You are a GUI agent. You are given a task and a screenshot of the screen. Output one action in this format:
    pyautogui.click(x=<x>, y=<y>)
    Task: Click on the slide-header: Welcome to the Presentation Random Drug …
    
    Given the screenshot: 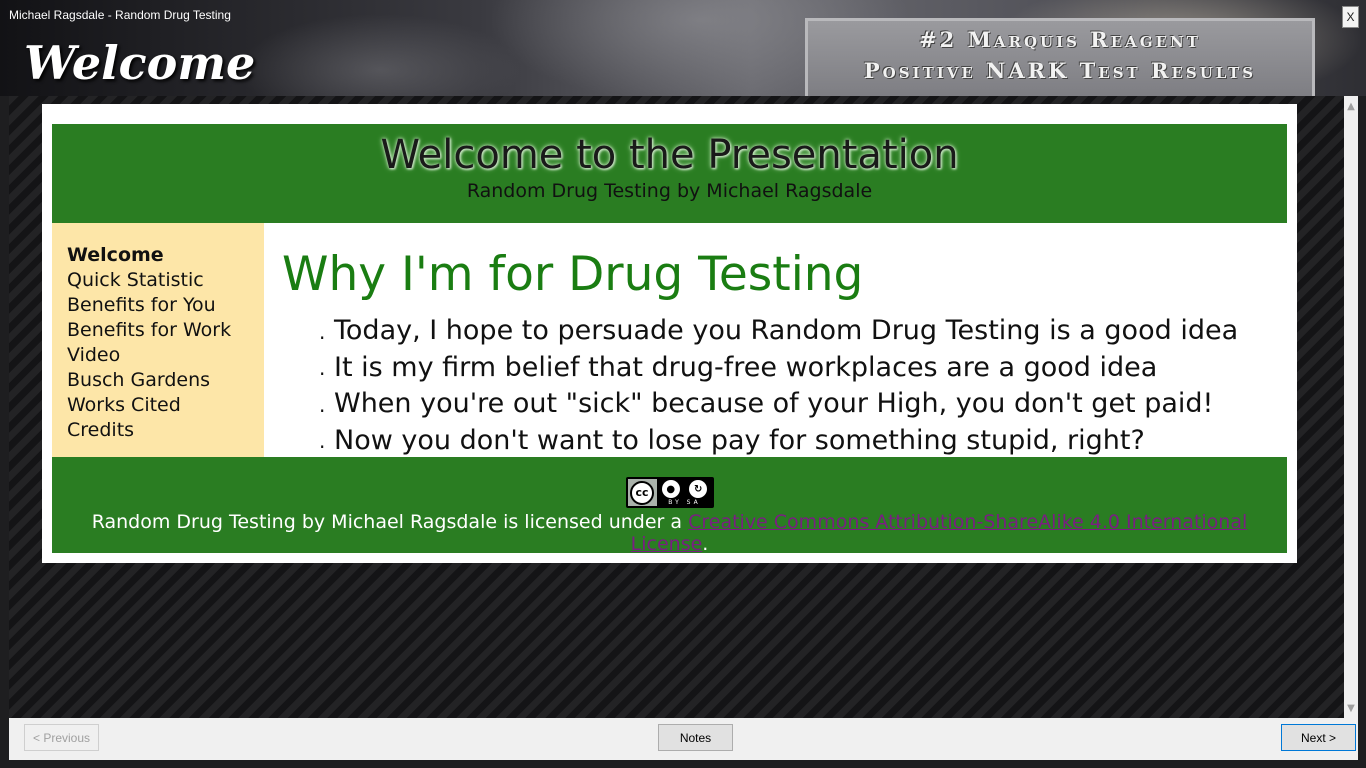 What is the action you would take?
    pyautogui.click(x=669, y=173)
    